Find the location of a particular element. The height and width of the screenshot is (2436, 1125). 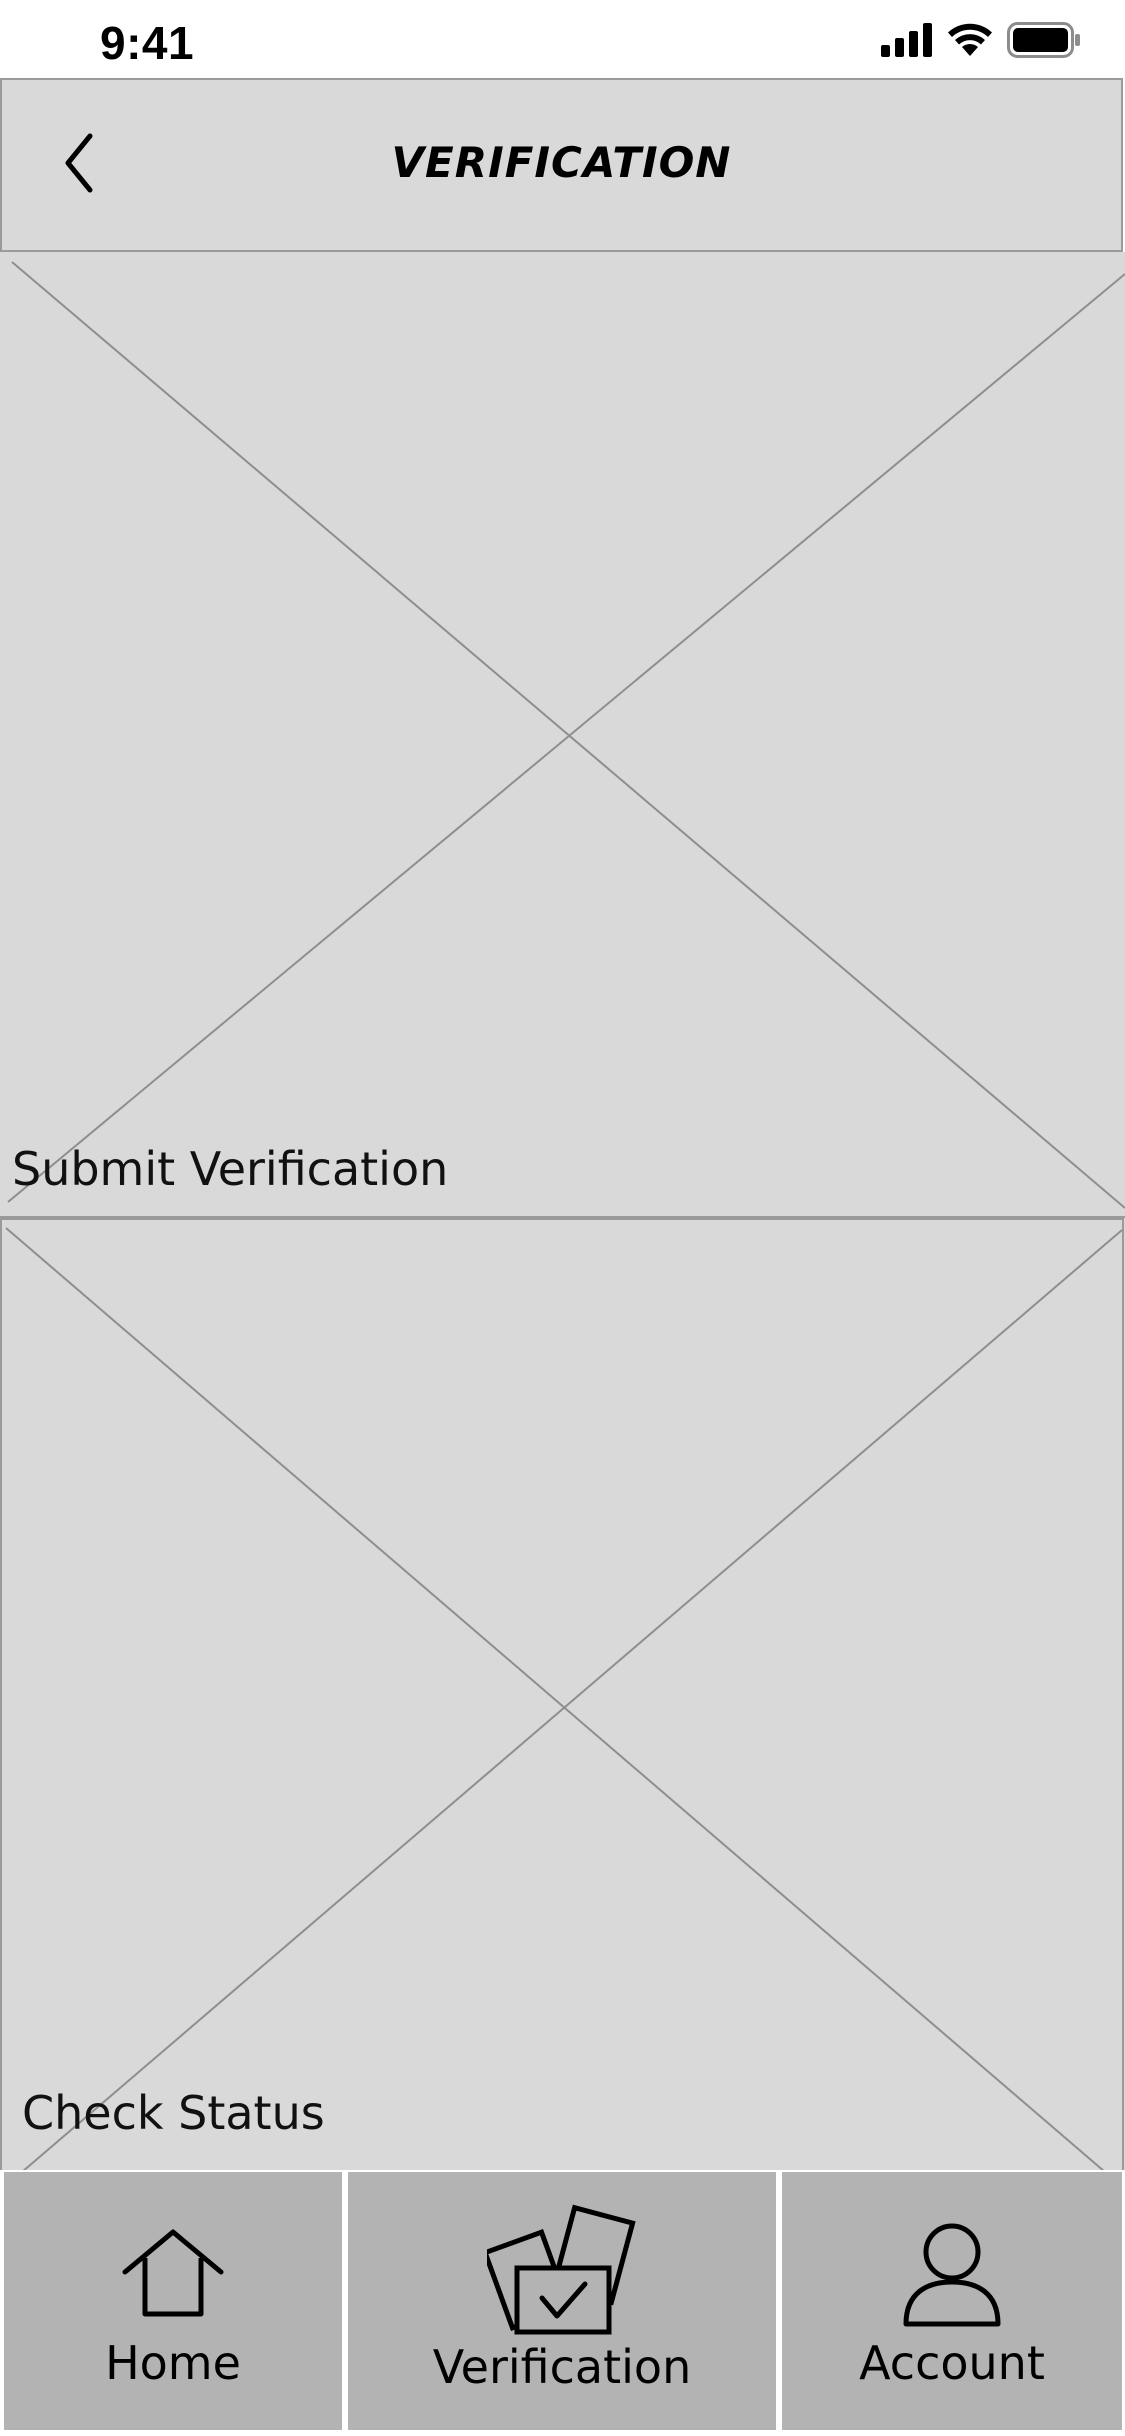

nav-item-verification: Verification is located at coordinates (562, 2301).